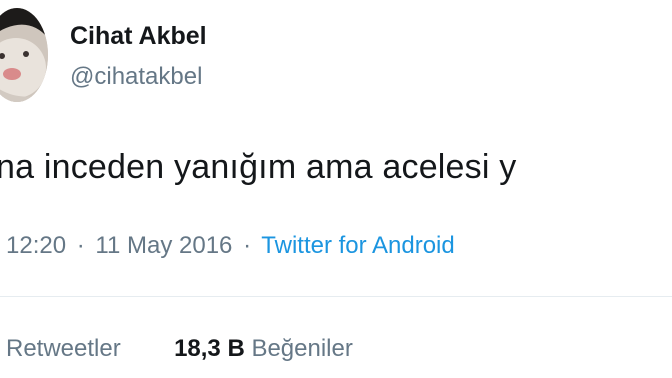  Describe the element at coordinates (163, 245) in the screenshot. I see `tweet-date: 11 May 2016` at that location.